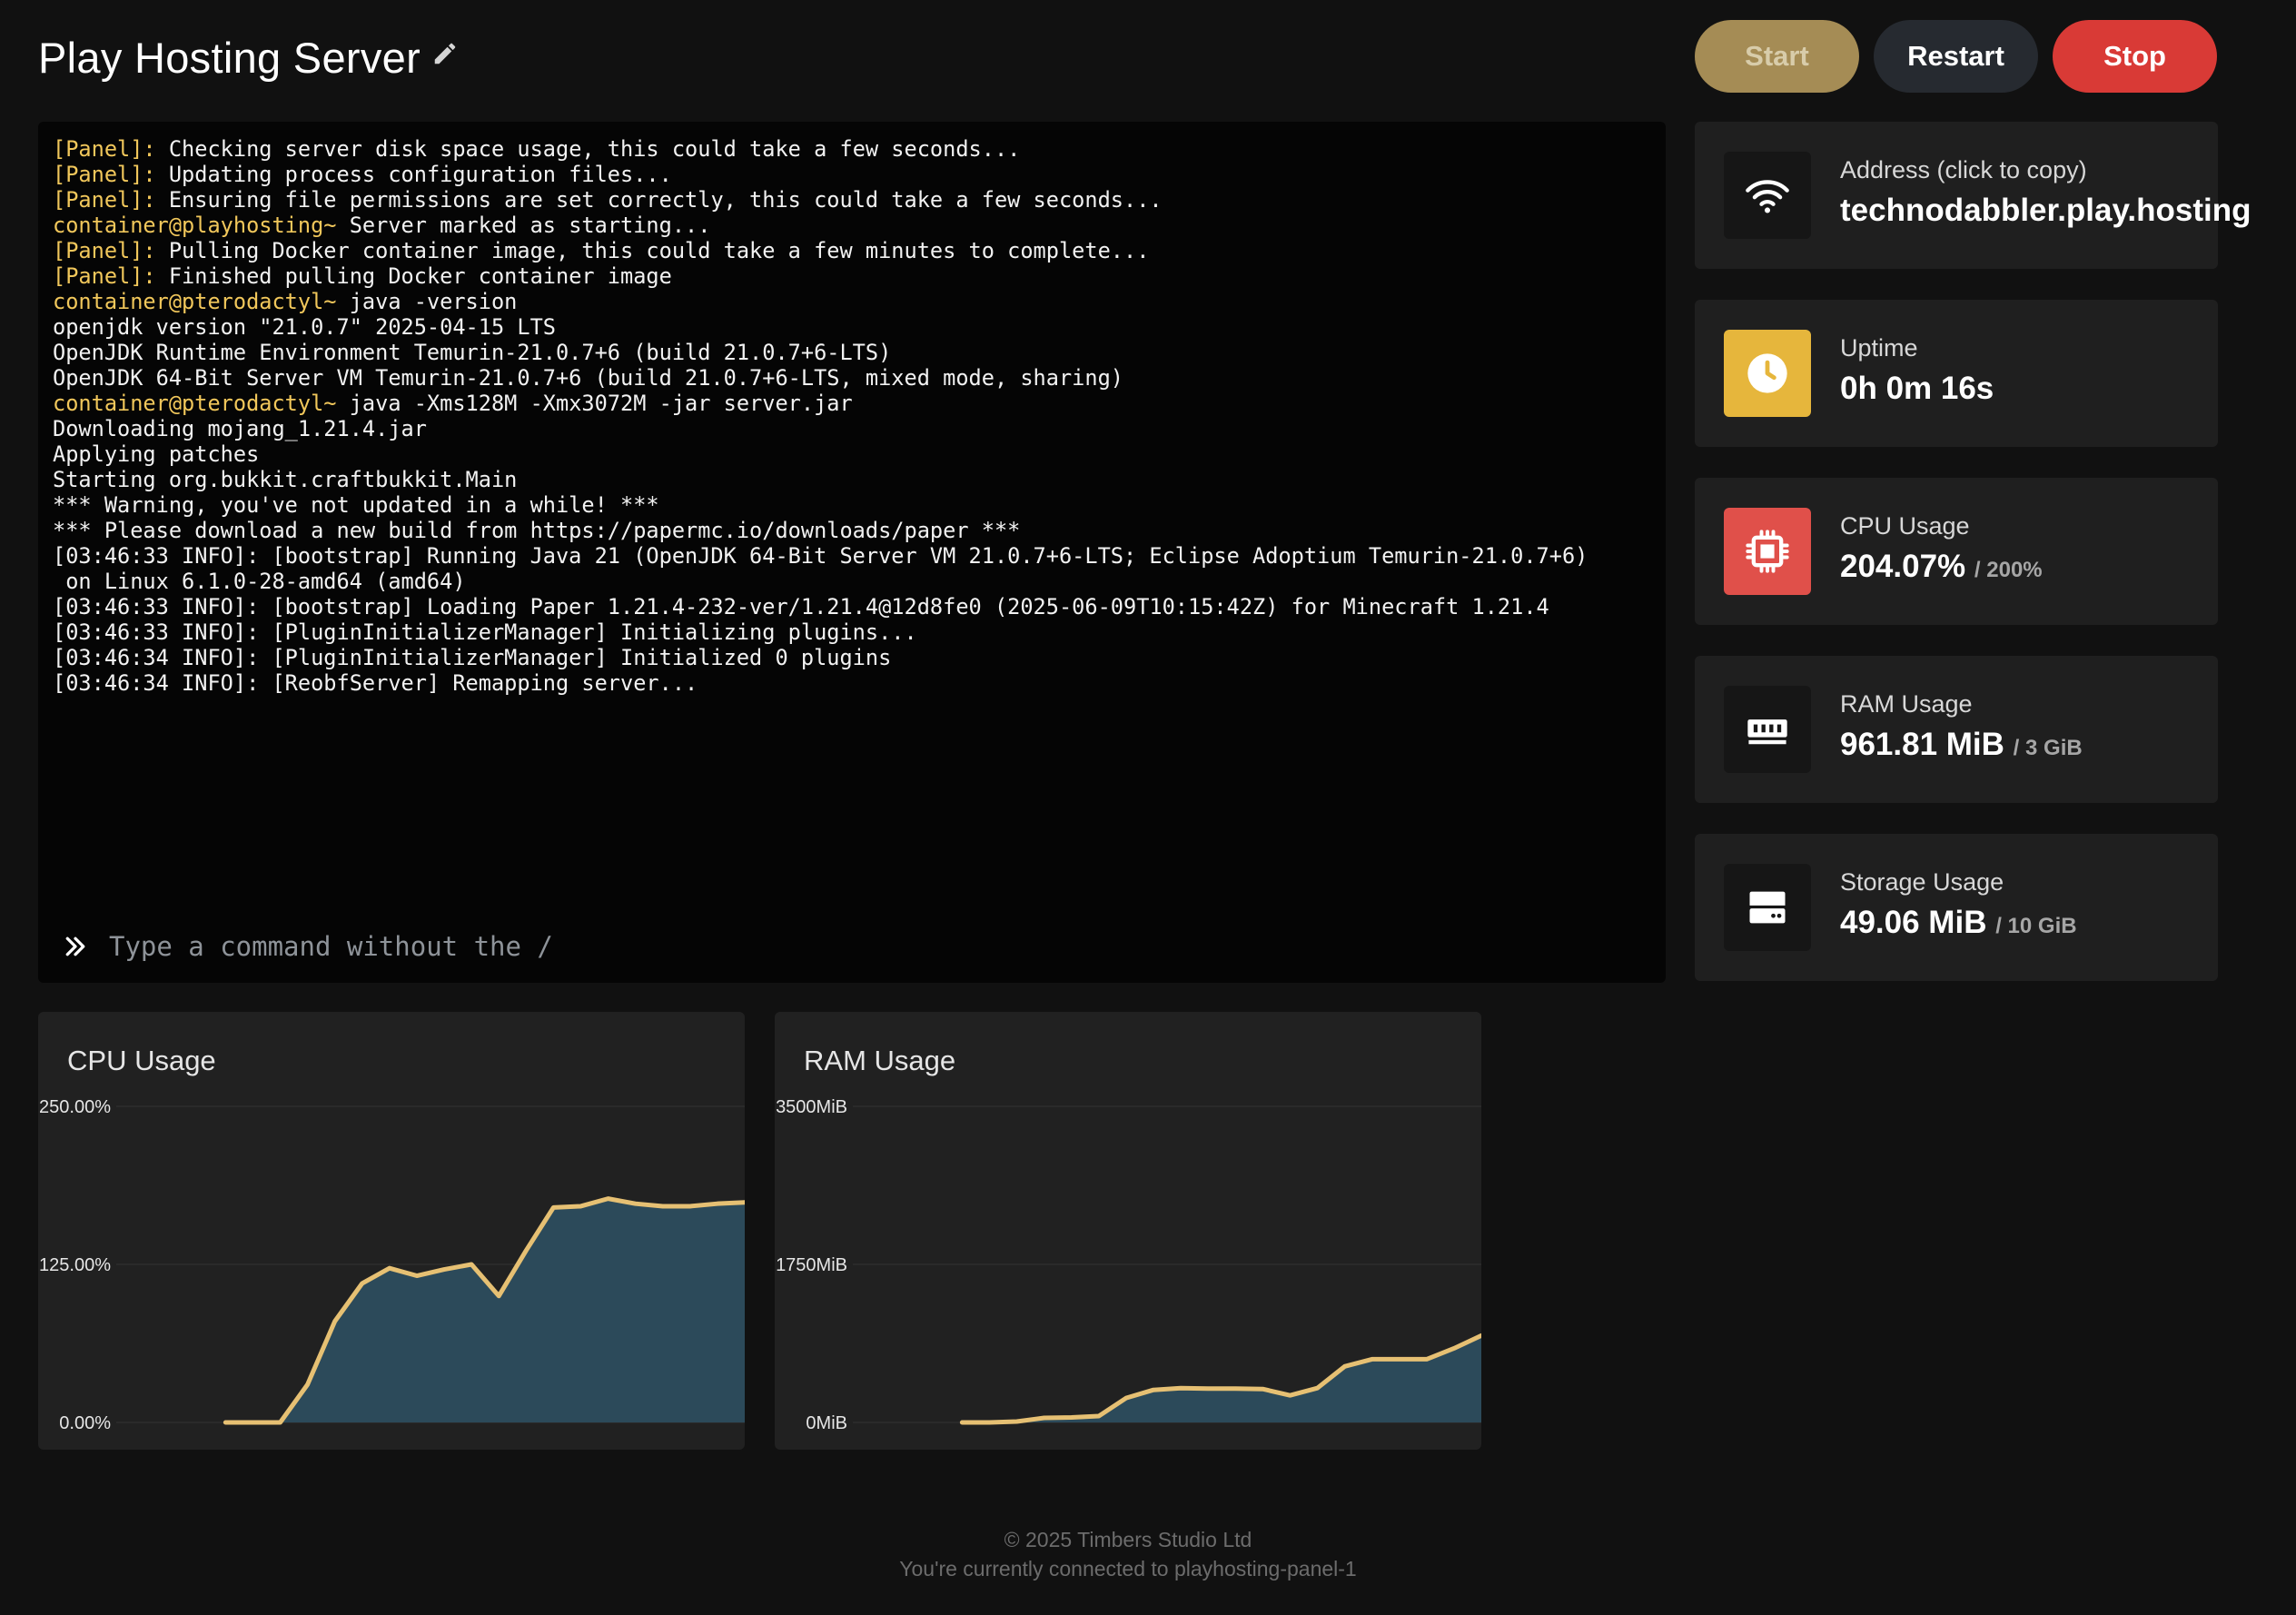 The width and height of the screenshot is (2296, 1615). Describe the element at coordinates (852, 327) in the screenshot. I see `console-line: openjdk version "21.0.7" 2025-04-15 LTS` at that location.